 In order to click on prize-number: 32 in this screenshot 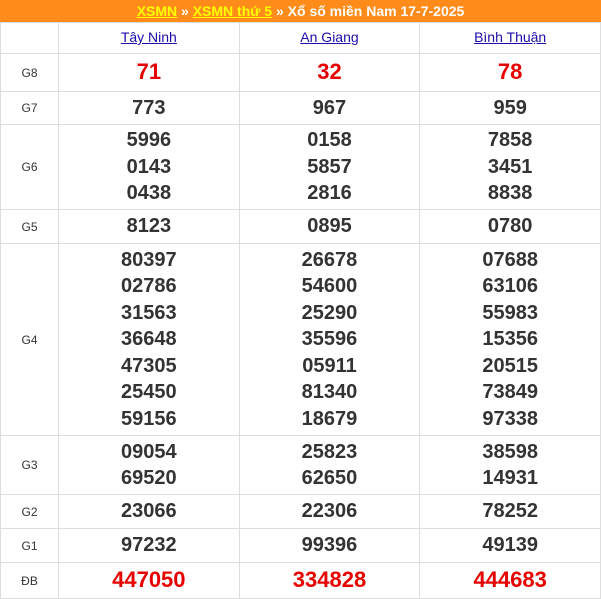, I will do `click(329, 72)`.